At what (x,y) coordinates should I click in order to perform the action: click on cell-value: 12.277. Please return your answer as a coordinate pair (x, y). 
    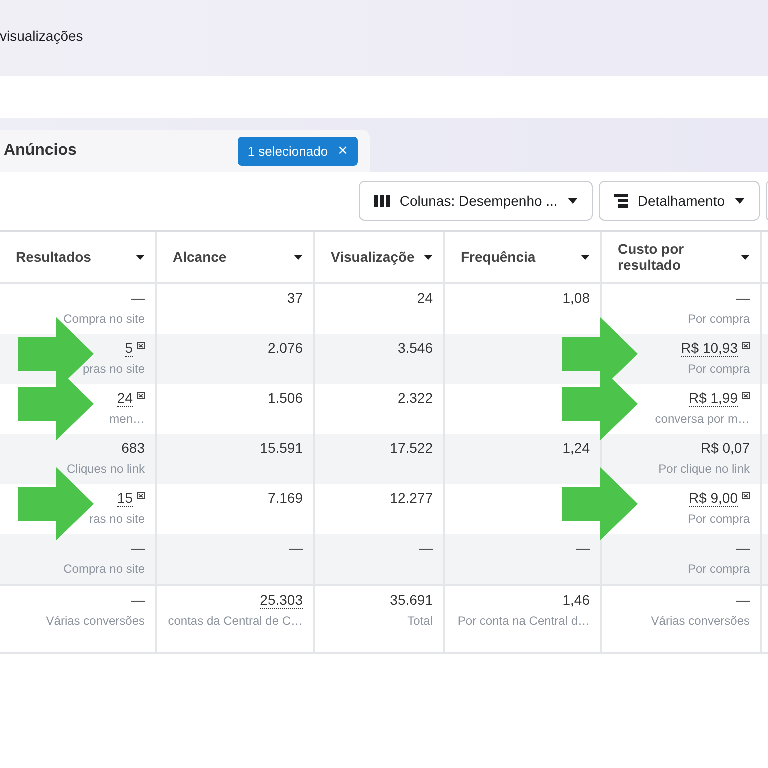
    Looking at the image, I should click on (411, 498).